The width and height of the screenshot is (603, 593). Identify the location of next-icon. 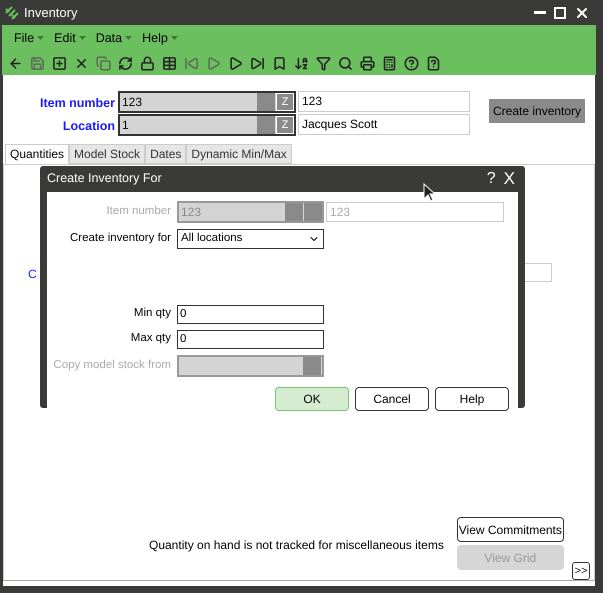
(235, 63).